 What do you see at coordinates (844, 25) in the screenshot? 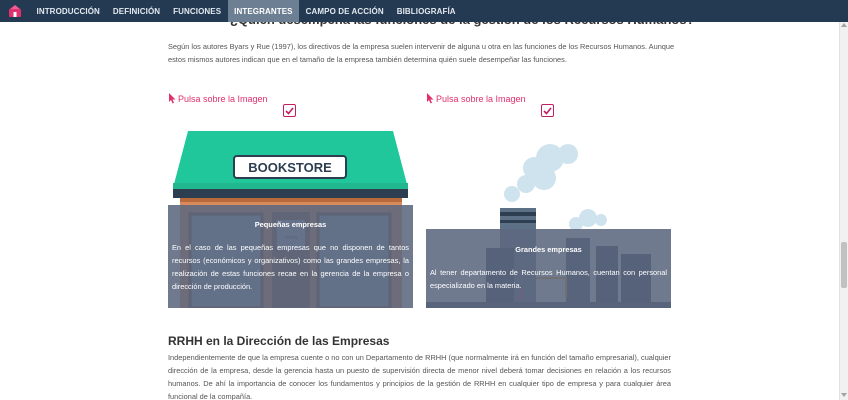
I see `scroll-up-icon` at bounding box center [844, 25].